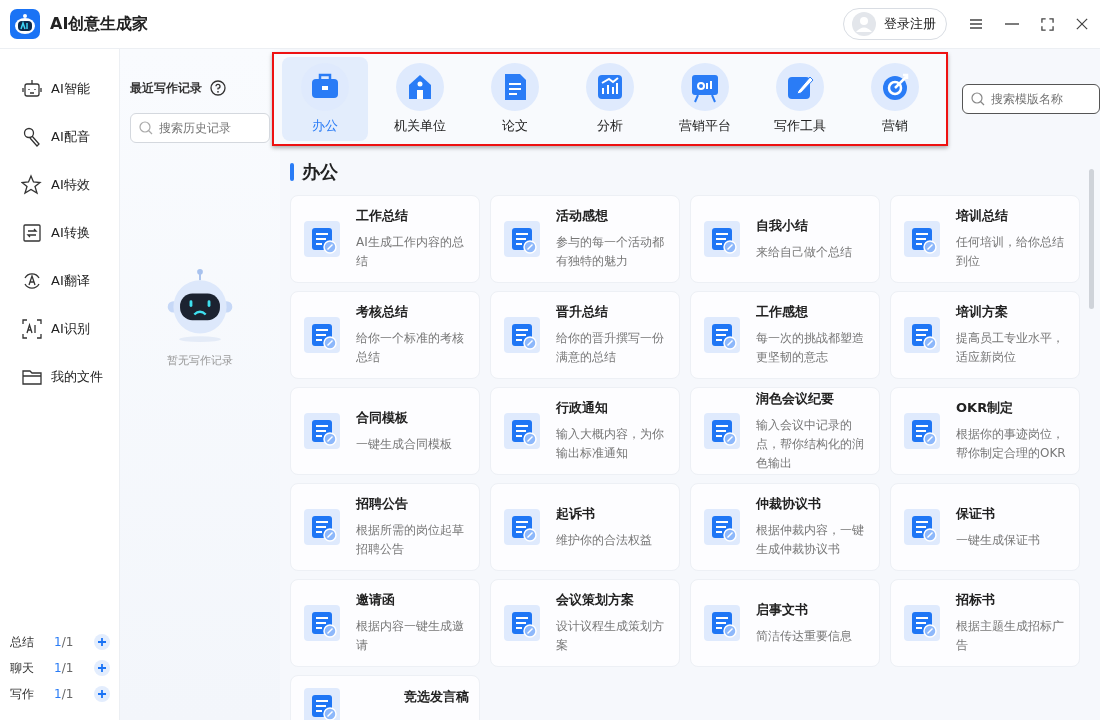  I want to click on maximize-icon, so click(1047, 24).